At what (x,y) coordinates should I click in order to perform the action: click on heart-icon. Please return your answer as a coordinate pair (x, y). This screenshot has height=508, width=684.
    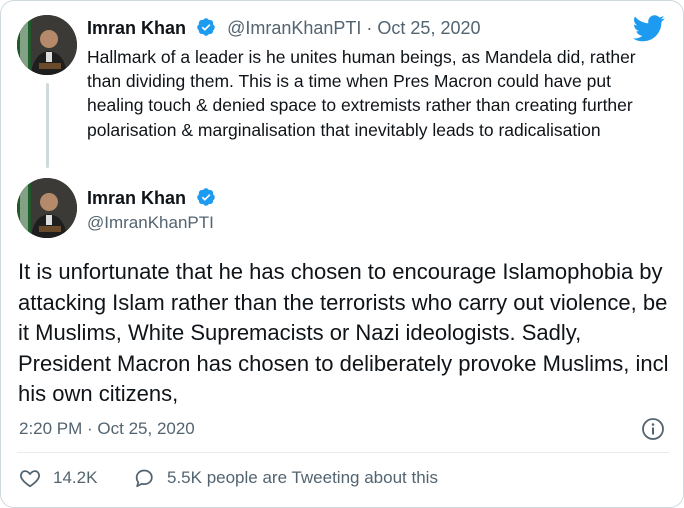
    Looking at the image, I should click on (30, 479).